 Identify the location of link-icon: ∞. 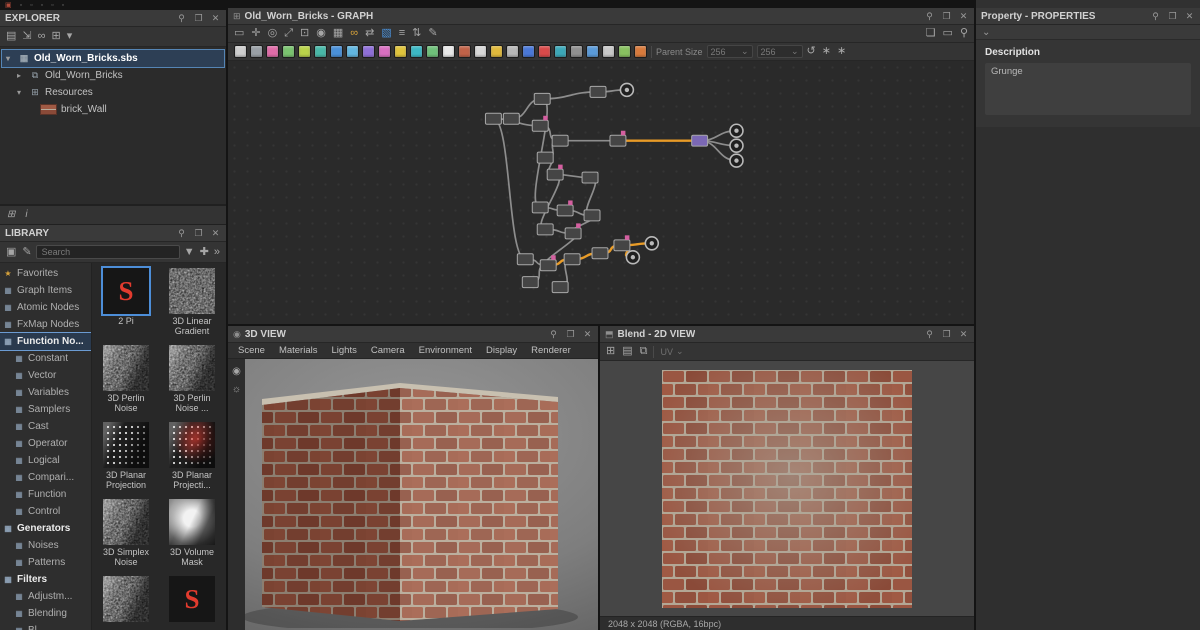
(42, 36).